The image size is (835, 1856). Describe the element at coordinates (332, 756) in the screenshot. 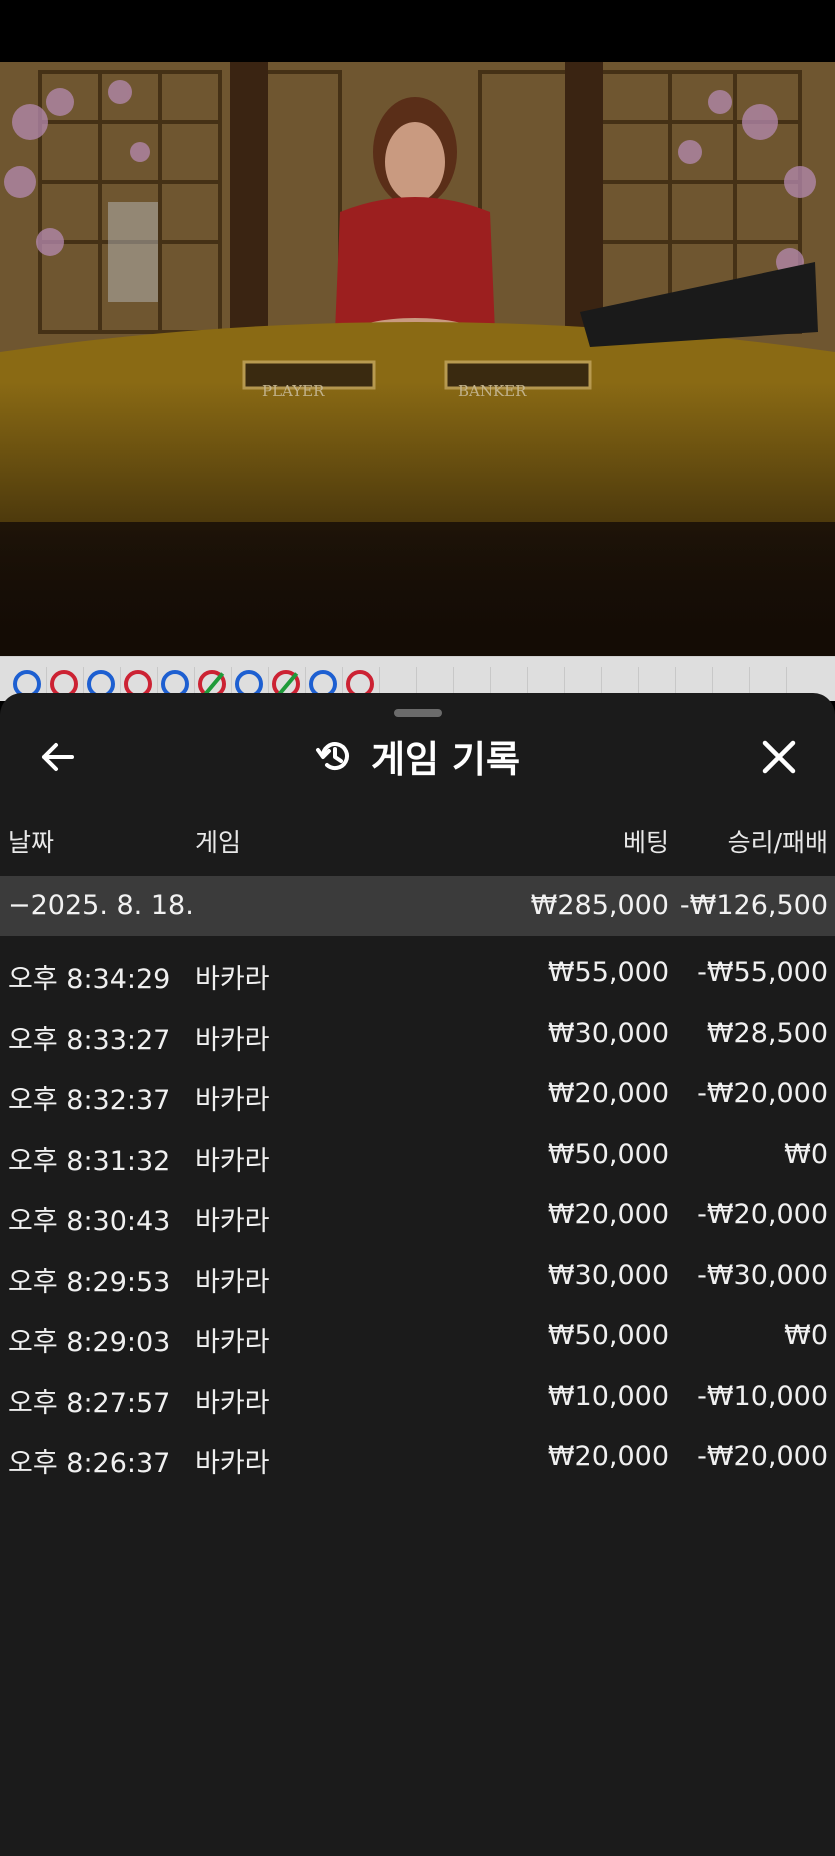

I see `history-icon` at that location.